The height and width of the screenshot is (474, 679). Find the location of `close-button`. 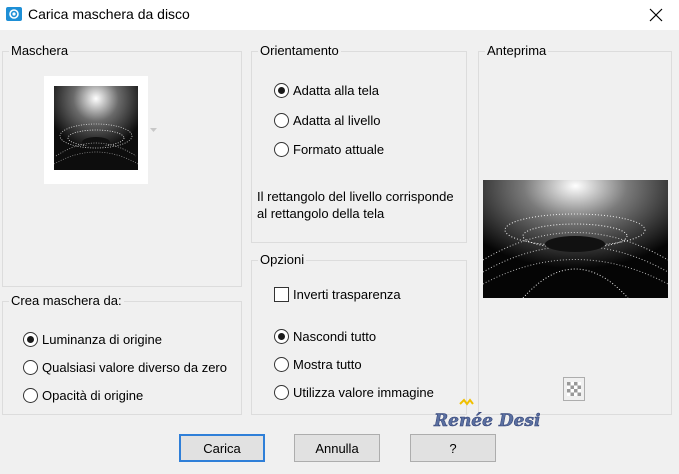

close-button is located at coordinates (656, 15).